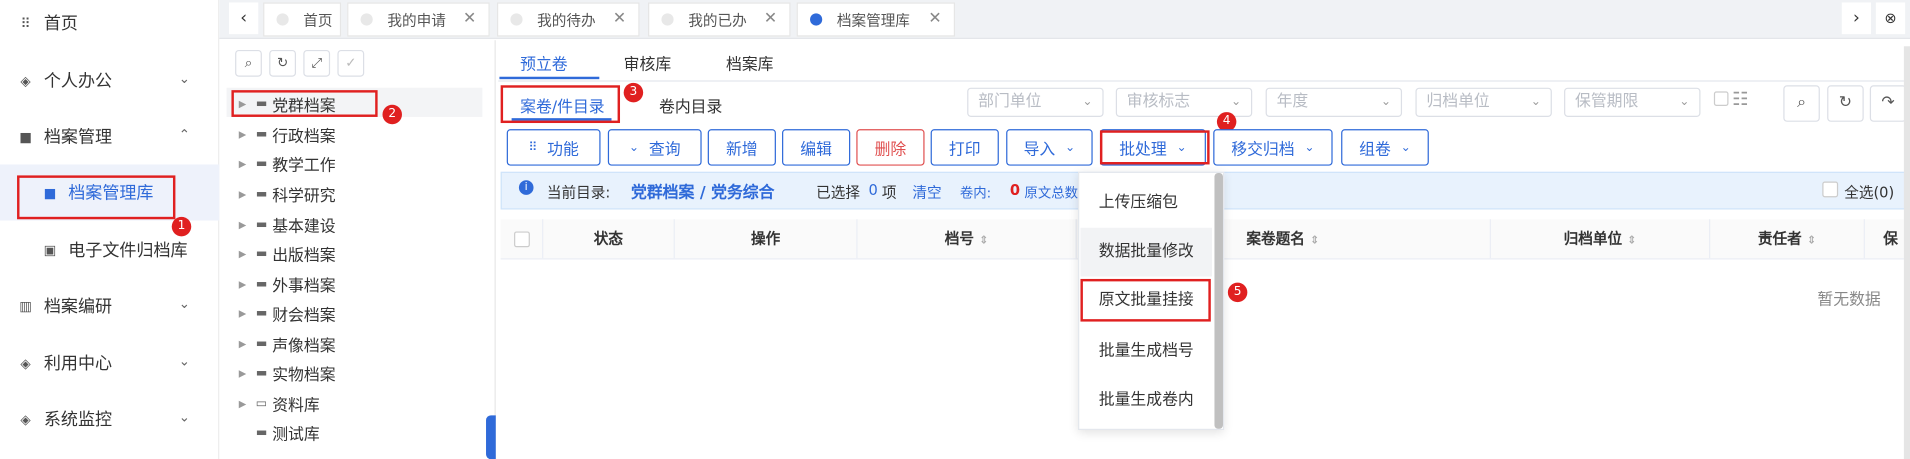 The image size is (1910, 459). Describe the element at coordinates (1035, 102) in the screenshot. I see `filter-department: 部门单位 ⌄` at that location.